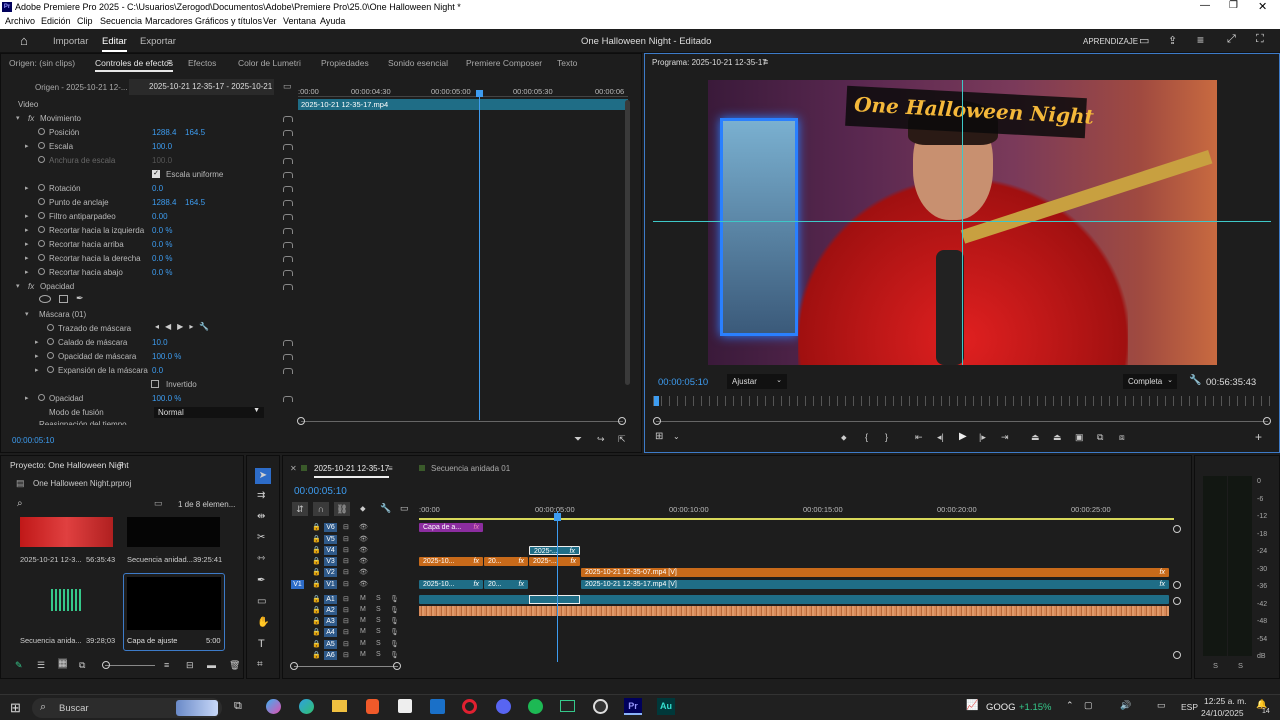 Image resolution: width=1280 pixels, height=720 pixels. I want to click on track-label: V5, so click(330, 539).